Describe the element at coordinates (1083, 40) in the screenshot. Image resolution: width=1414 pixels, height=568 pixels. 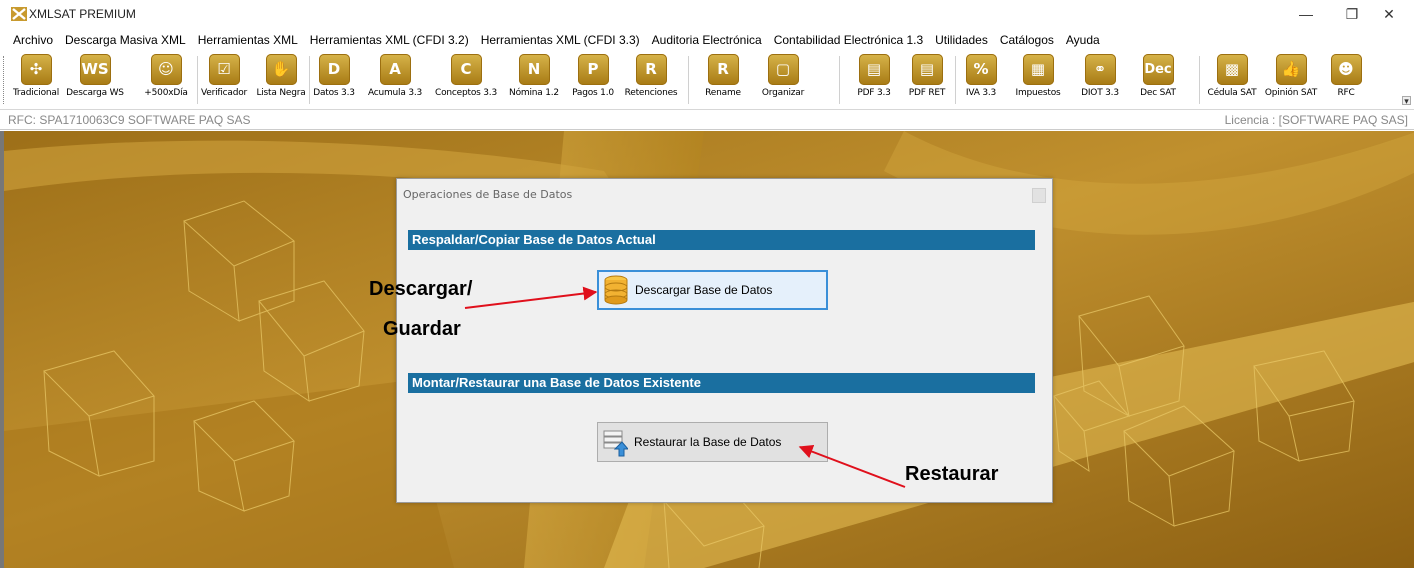
I see `menu-ayuda: Ayuda` at that location.